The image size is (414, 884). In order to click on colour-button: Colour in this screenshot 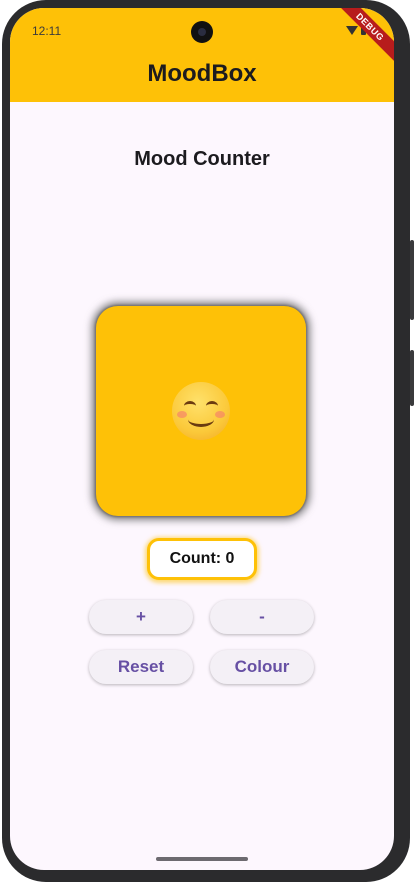, I will do `click(262, 667)`.